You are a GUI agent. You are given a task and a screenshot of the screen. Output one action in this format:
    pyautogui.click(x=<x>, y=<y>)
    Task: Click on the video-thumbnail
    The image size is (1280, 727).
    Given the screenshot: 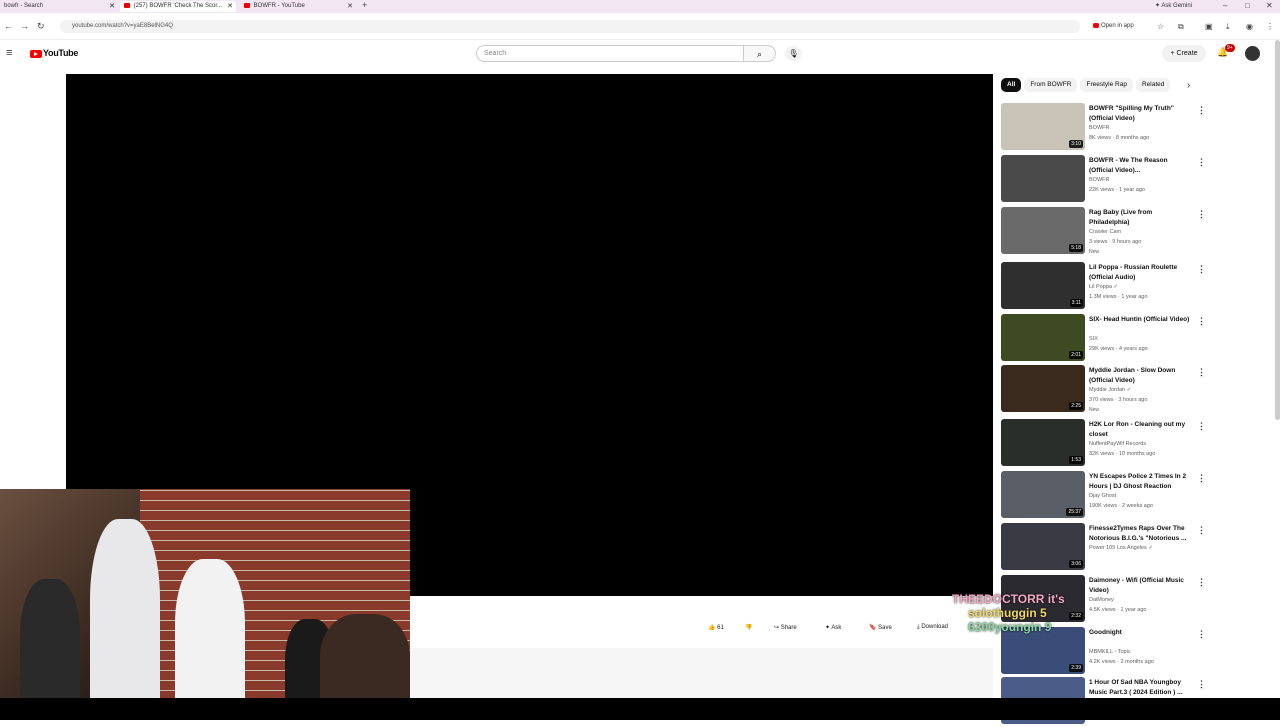 What is the action you would take?
    pyautogui.click(x=1043, y=178)
    